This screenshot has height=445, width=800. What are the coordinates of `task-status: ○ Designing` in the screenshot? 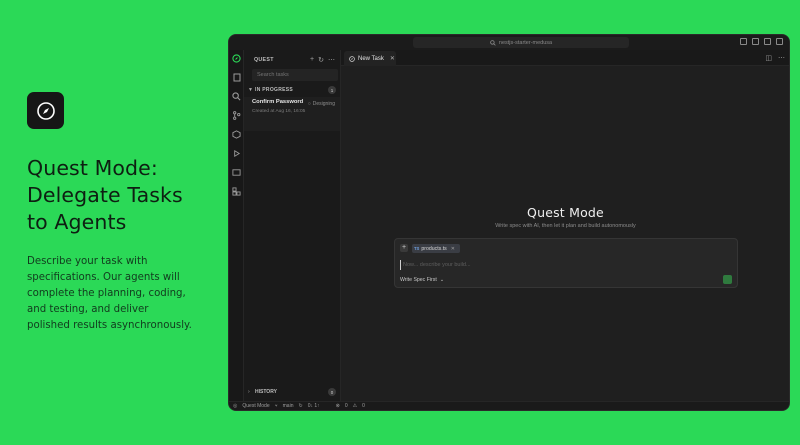 It's located at (321, 104).